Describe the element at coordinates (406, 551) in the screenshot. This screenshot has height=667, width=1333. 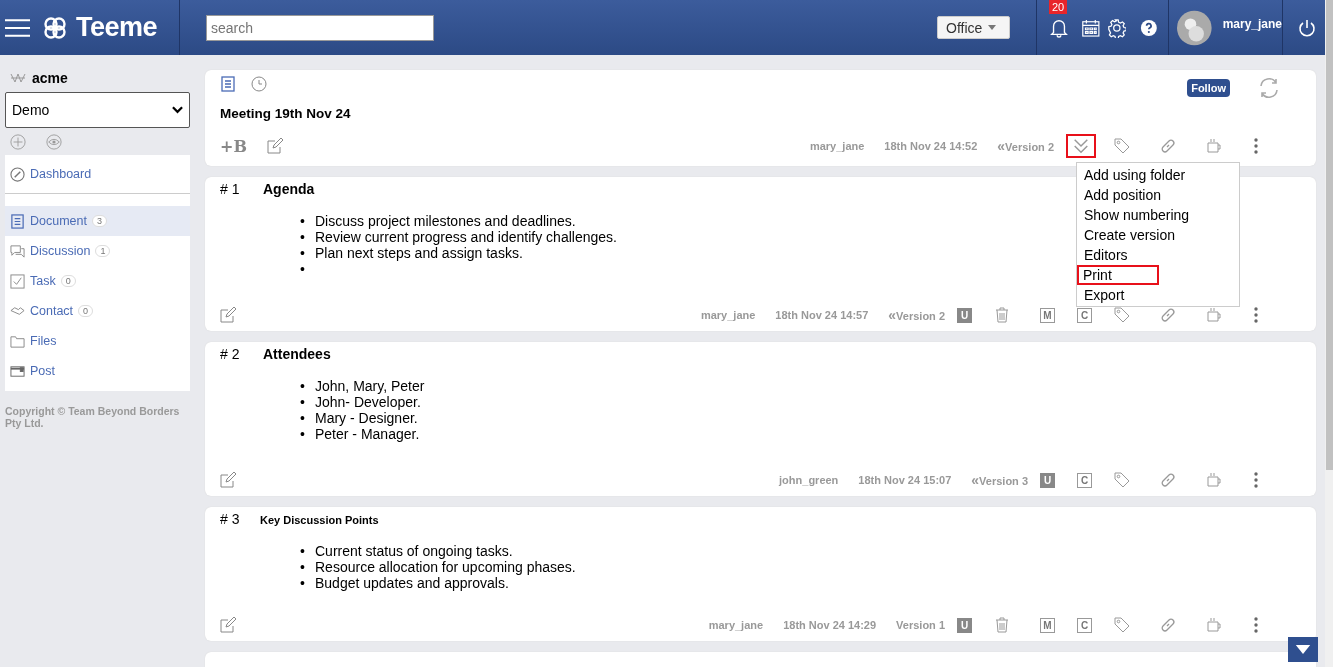
I see `bullet-item: • Current status of ongoing tasks.` at that location.